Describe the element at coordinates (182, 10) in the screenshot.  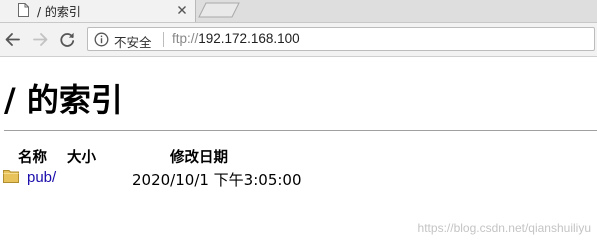
I see `close-icon` at that location.